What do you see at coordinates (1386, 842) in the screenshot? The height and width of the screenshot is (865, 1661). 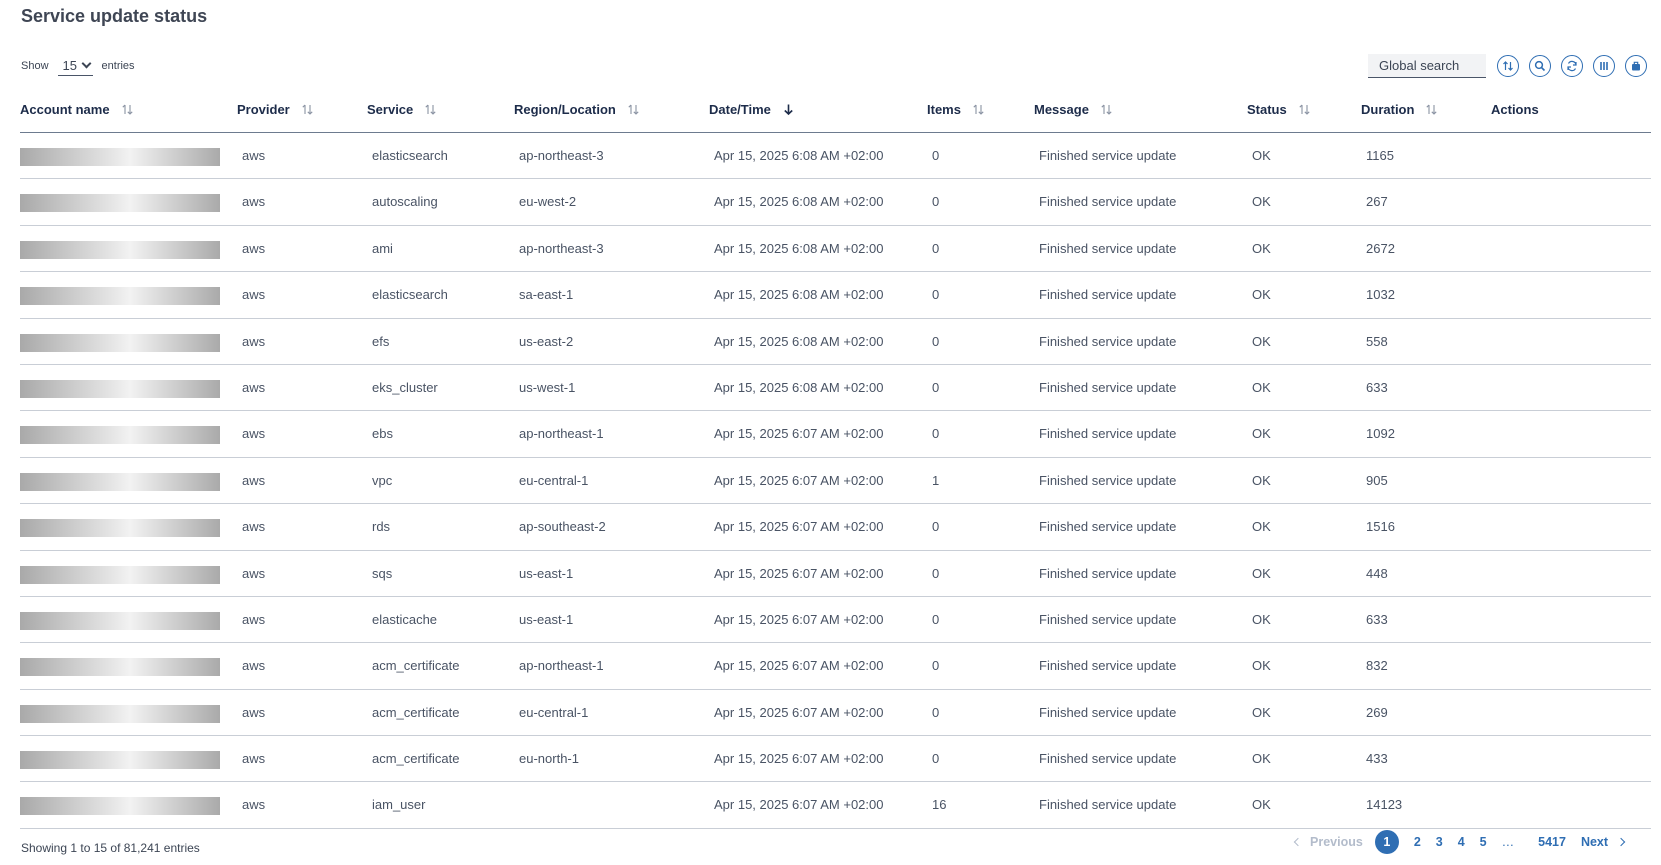 I see `page-button-1: 1` at bounding box center [1386, 842].